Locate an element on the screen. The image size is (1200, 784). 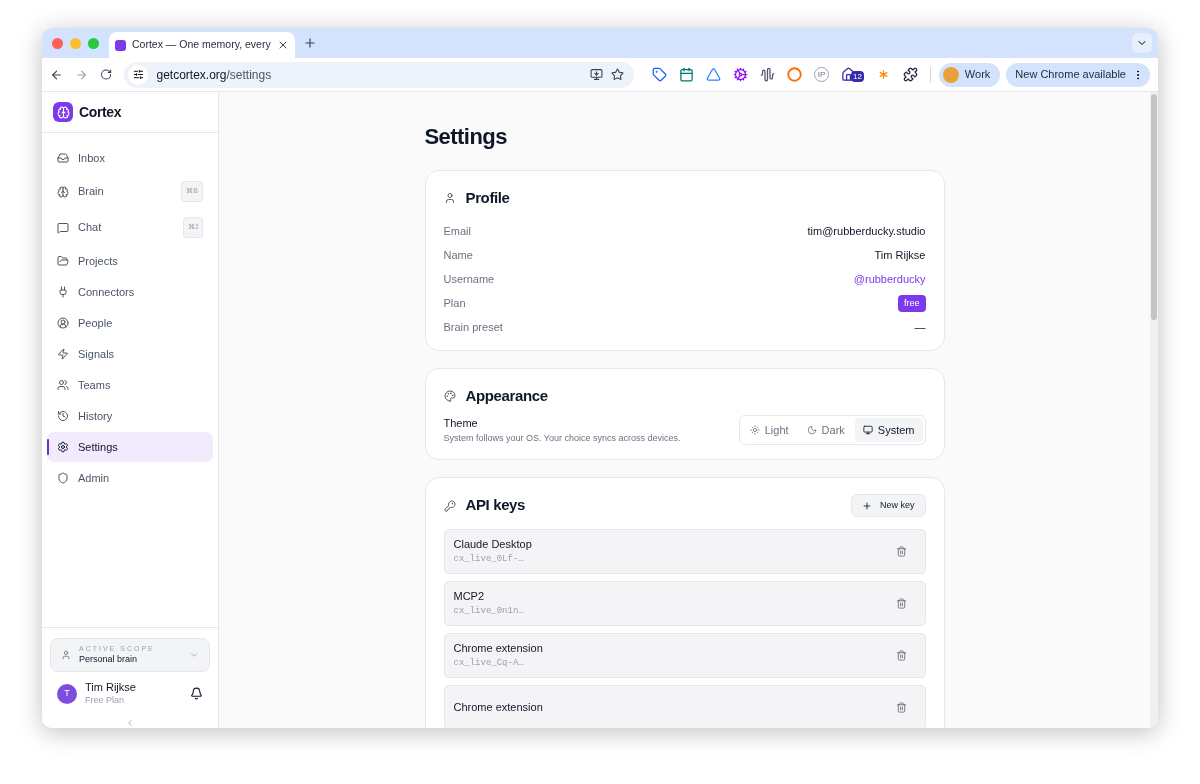
user-name: Tim Rijkse is located at coordinates (111, 688).